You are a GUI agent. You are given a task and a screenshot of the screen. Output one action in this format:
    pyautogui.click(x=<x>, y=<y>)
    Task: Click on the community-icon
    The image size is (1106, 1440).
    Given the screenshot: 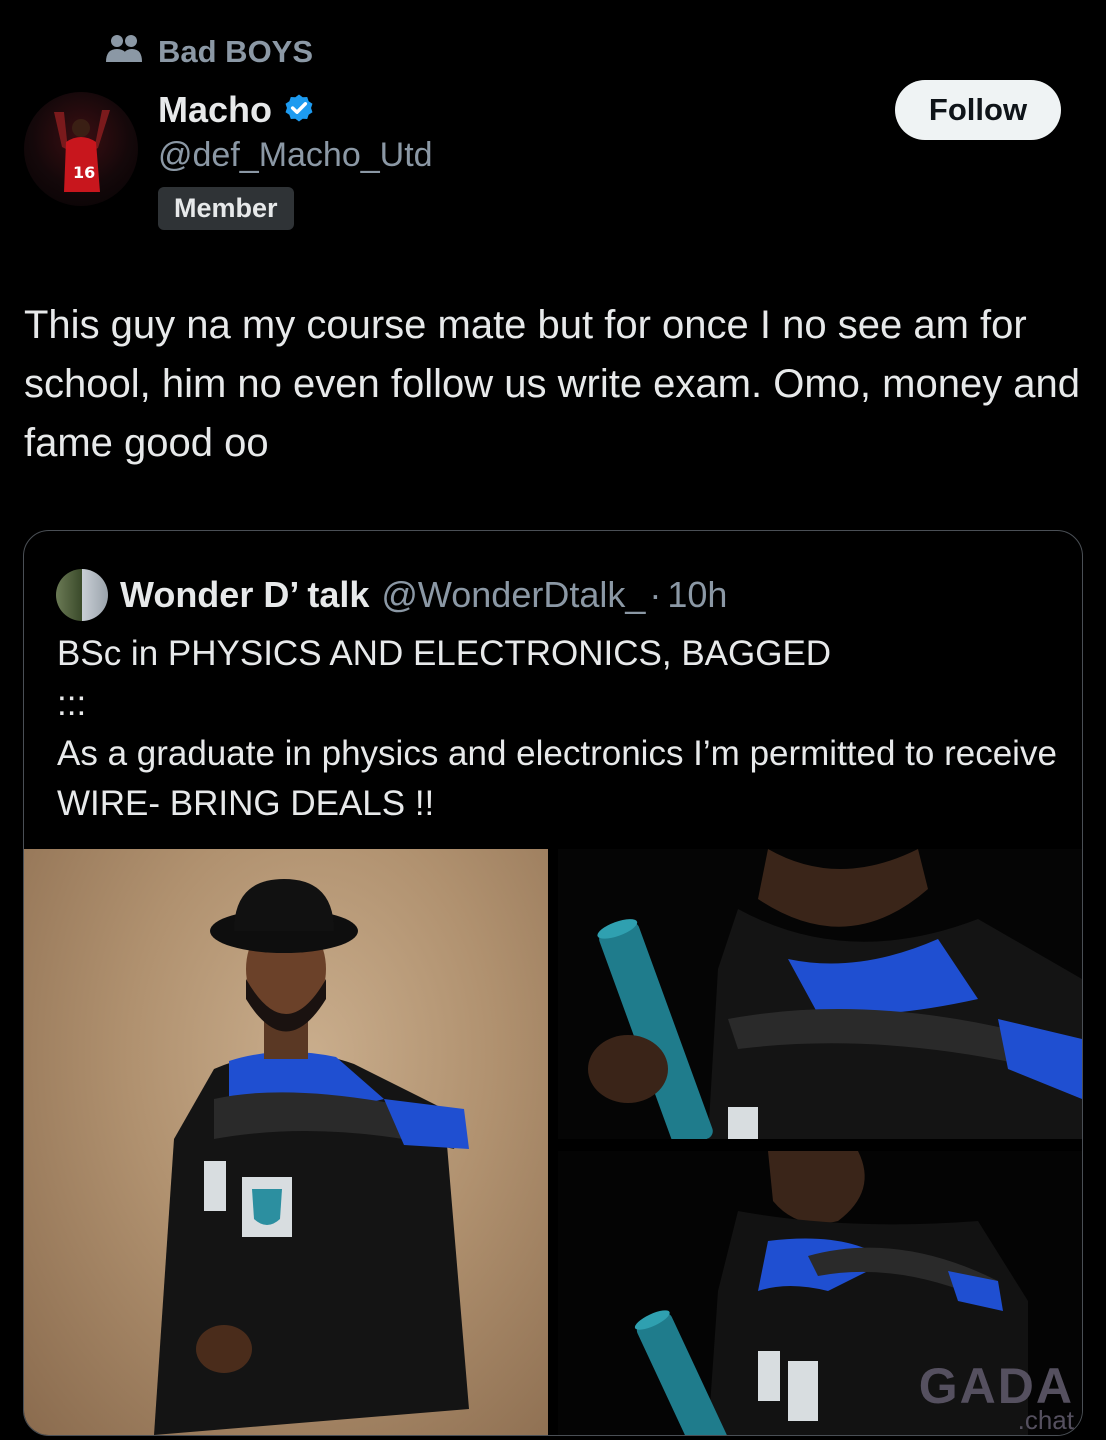 What is the action you would take?
    pyautogui.click(x=124, y=52)
    